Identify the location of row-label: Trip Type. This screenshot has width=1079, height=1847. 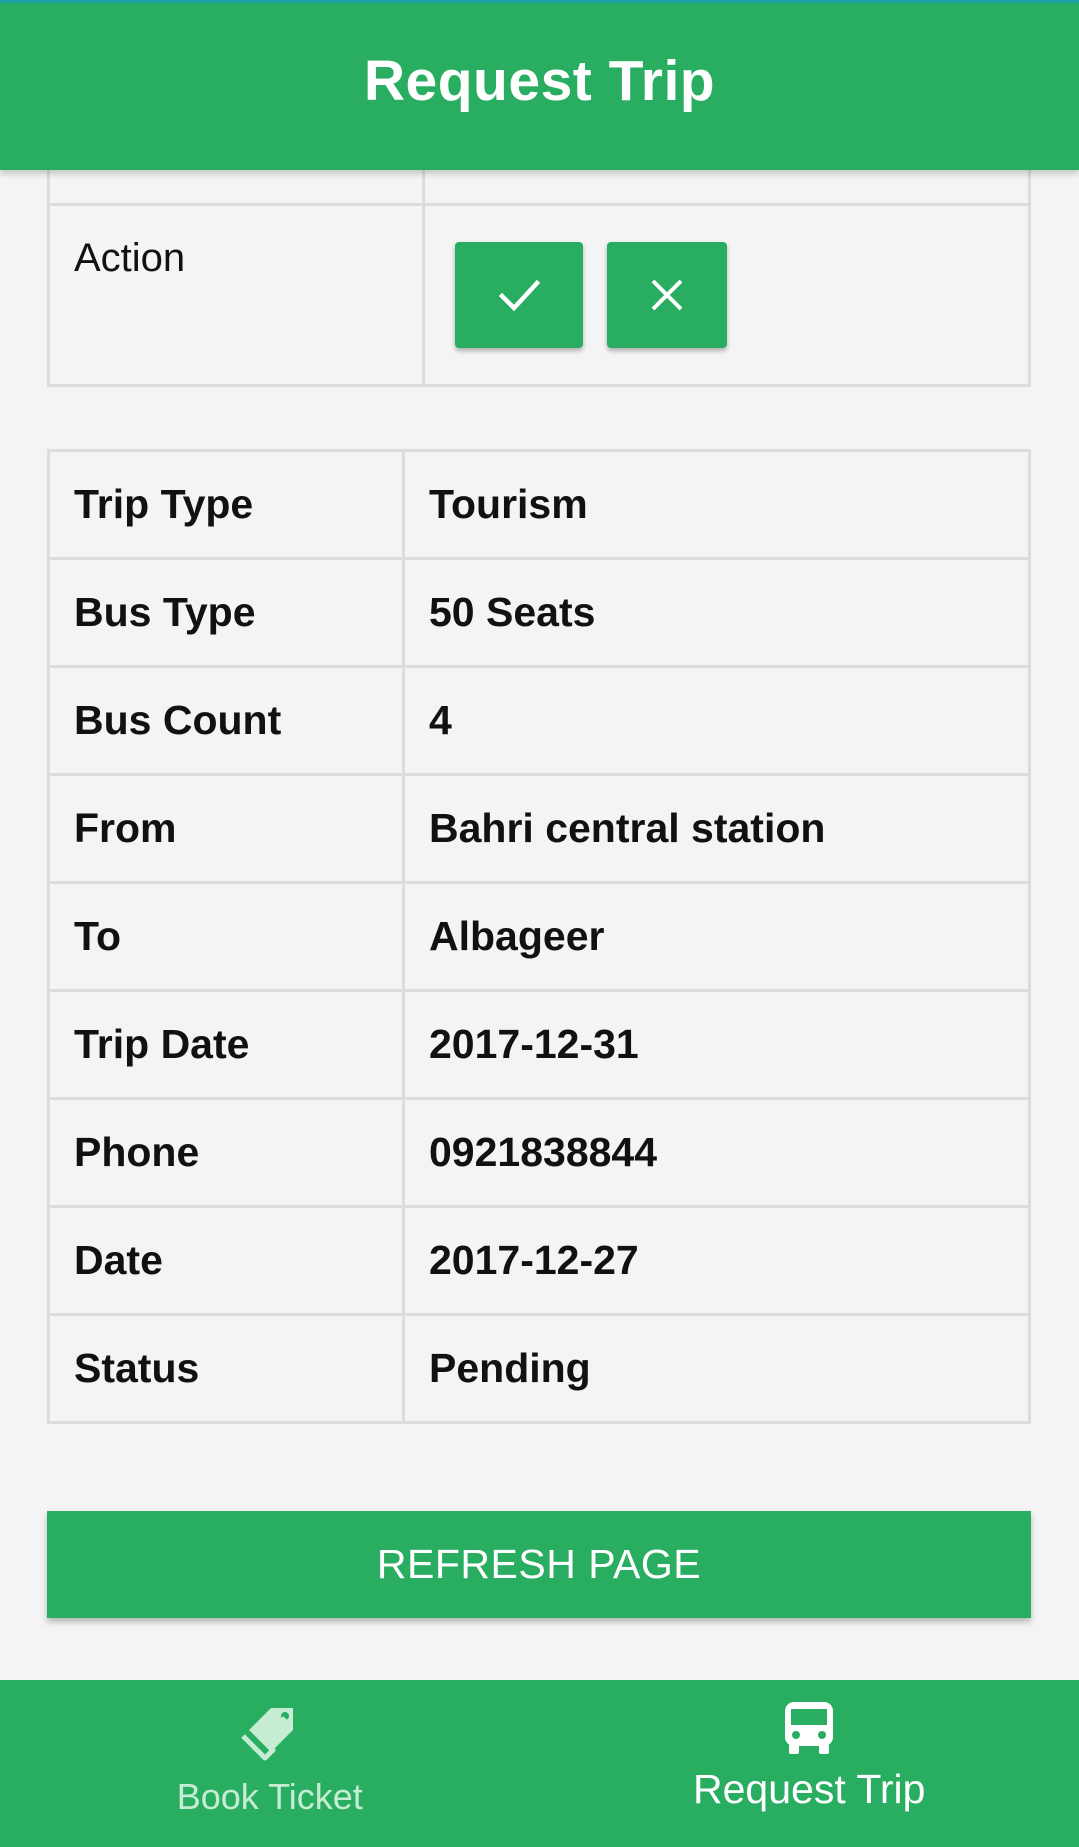
(226, 504).